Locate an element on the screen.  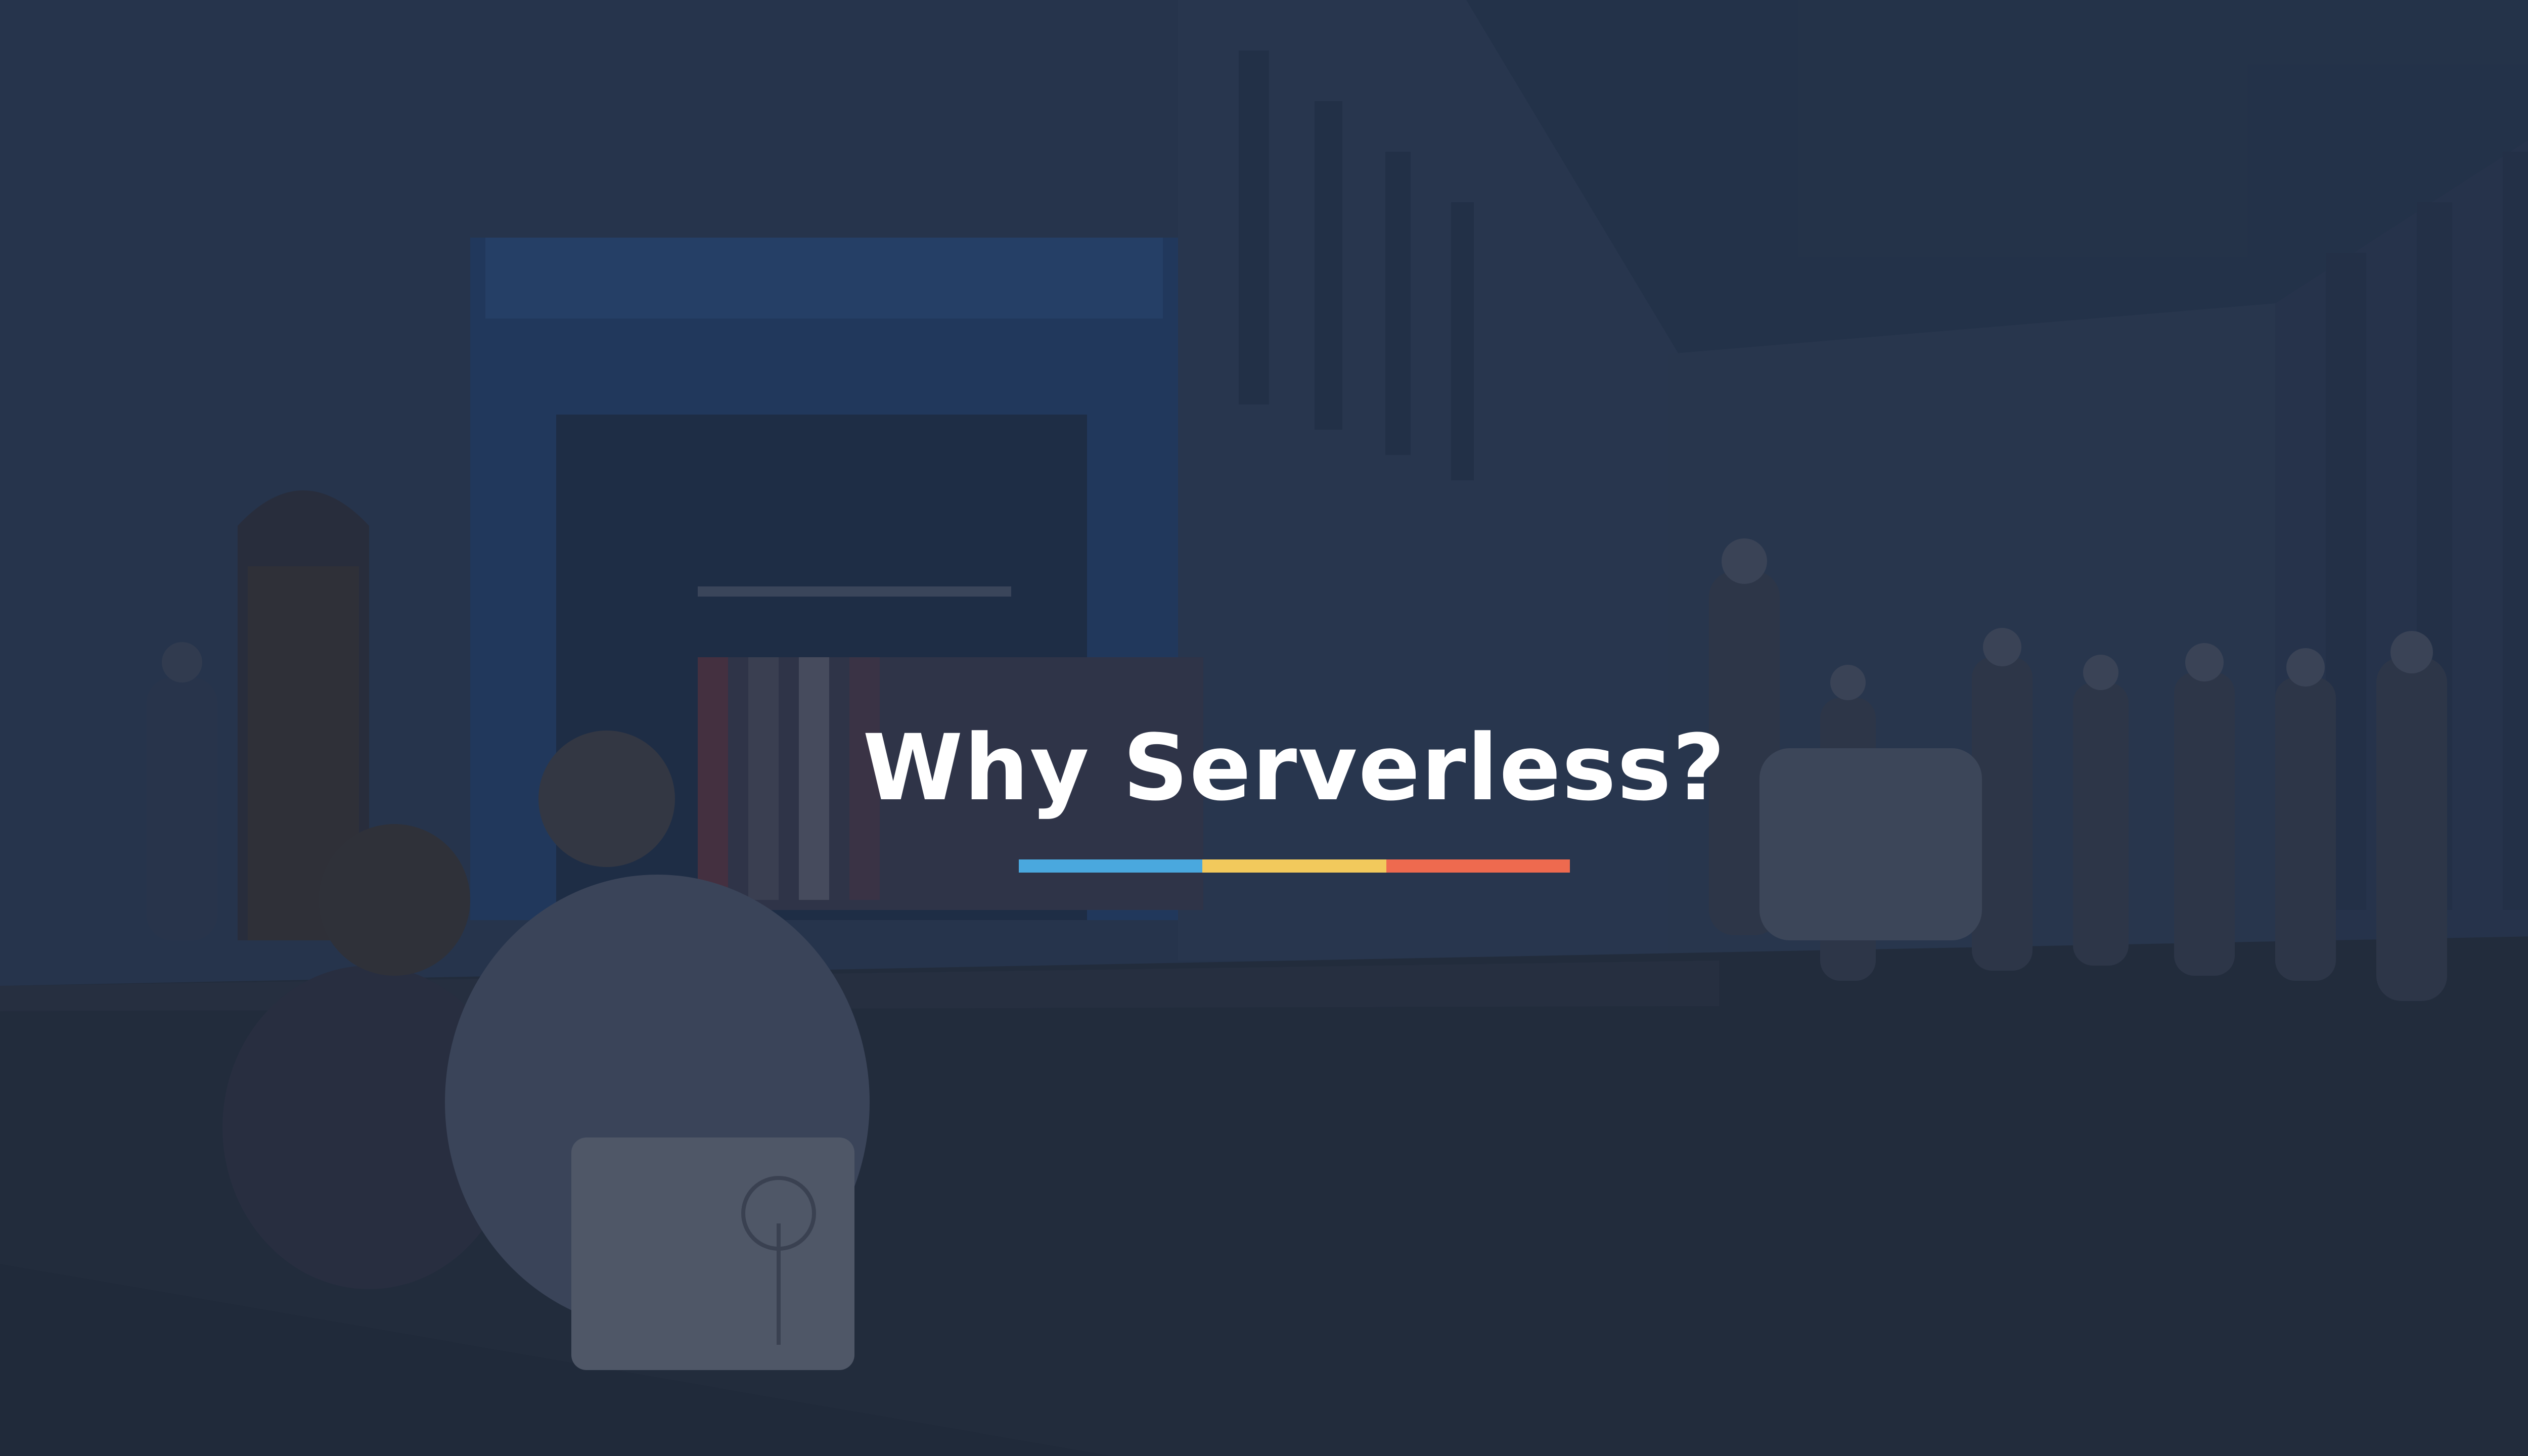
title-underline is located at coordinates (1295, 866).